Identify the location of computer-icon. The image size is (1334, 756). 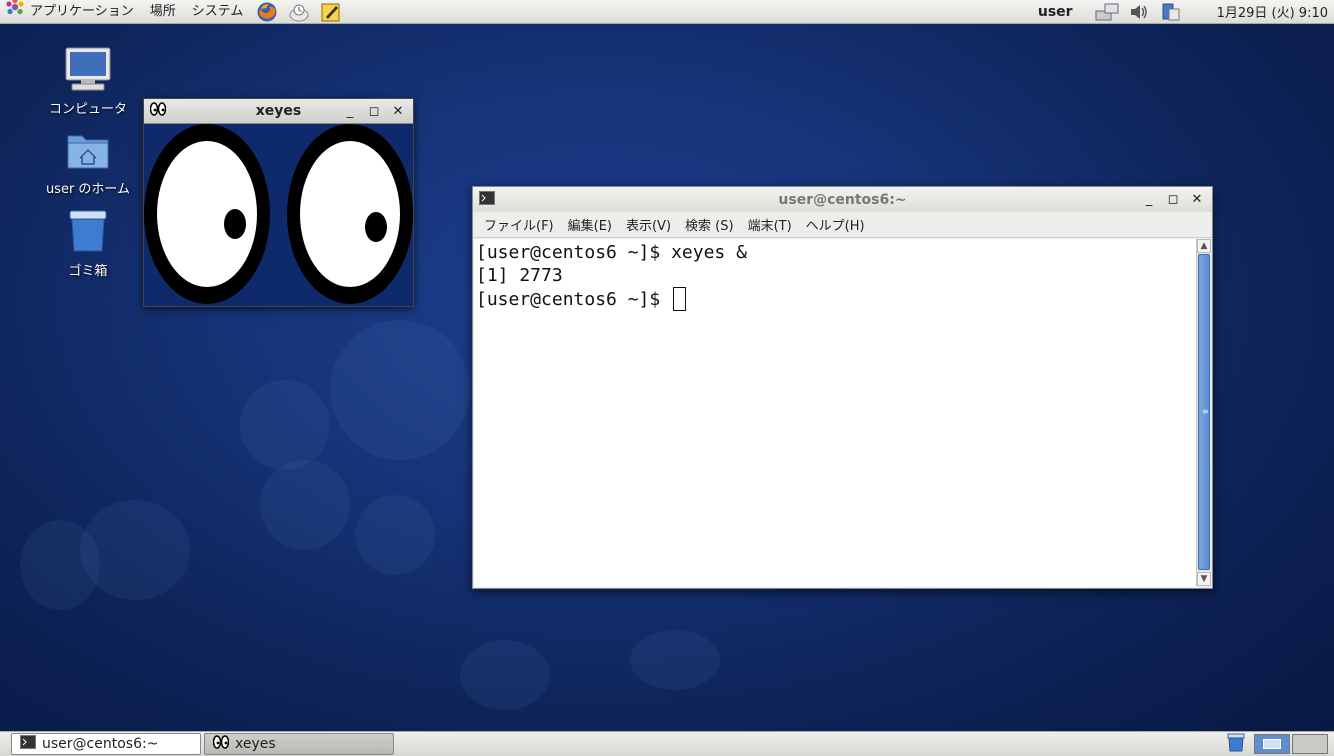
(88, 71).